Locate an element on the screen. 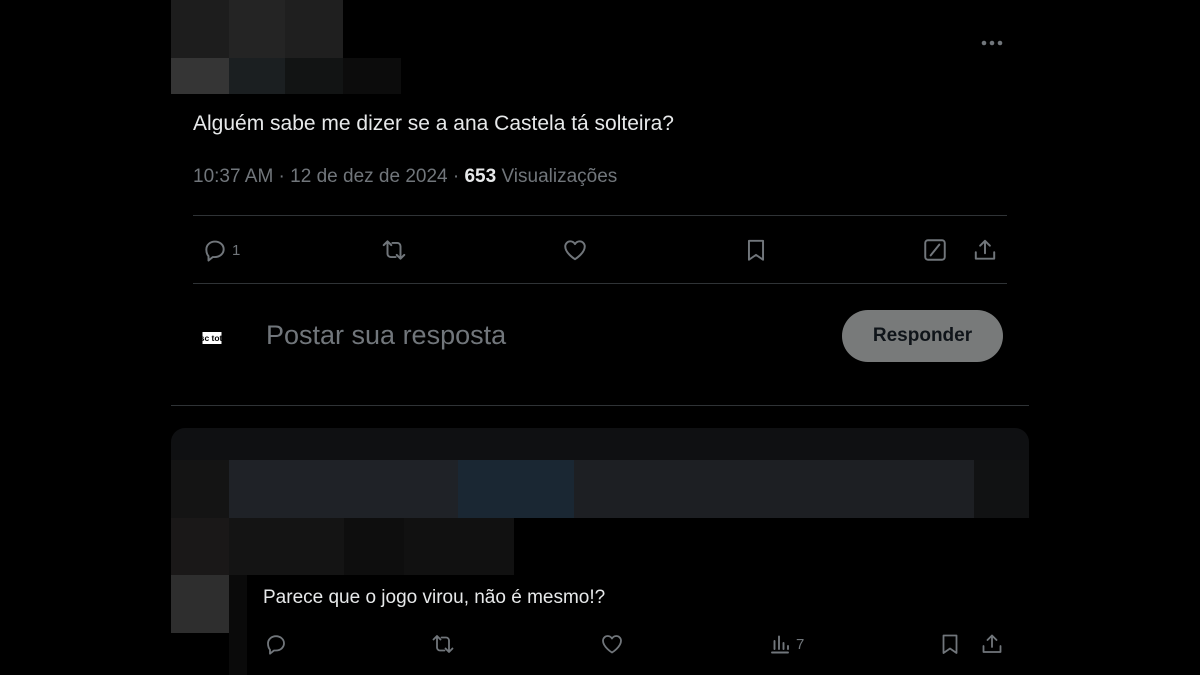  avatar: nsc total is located at coordinates (223, 338).